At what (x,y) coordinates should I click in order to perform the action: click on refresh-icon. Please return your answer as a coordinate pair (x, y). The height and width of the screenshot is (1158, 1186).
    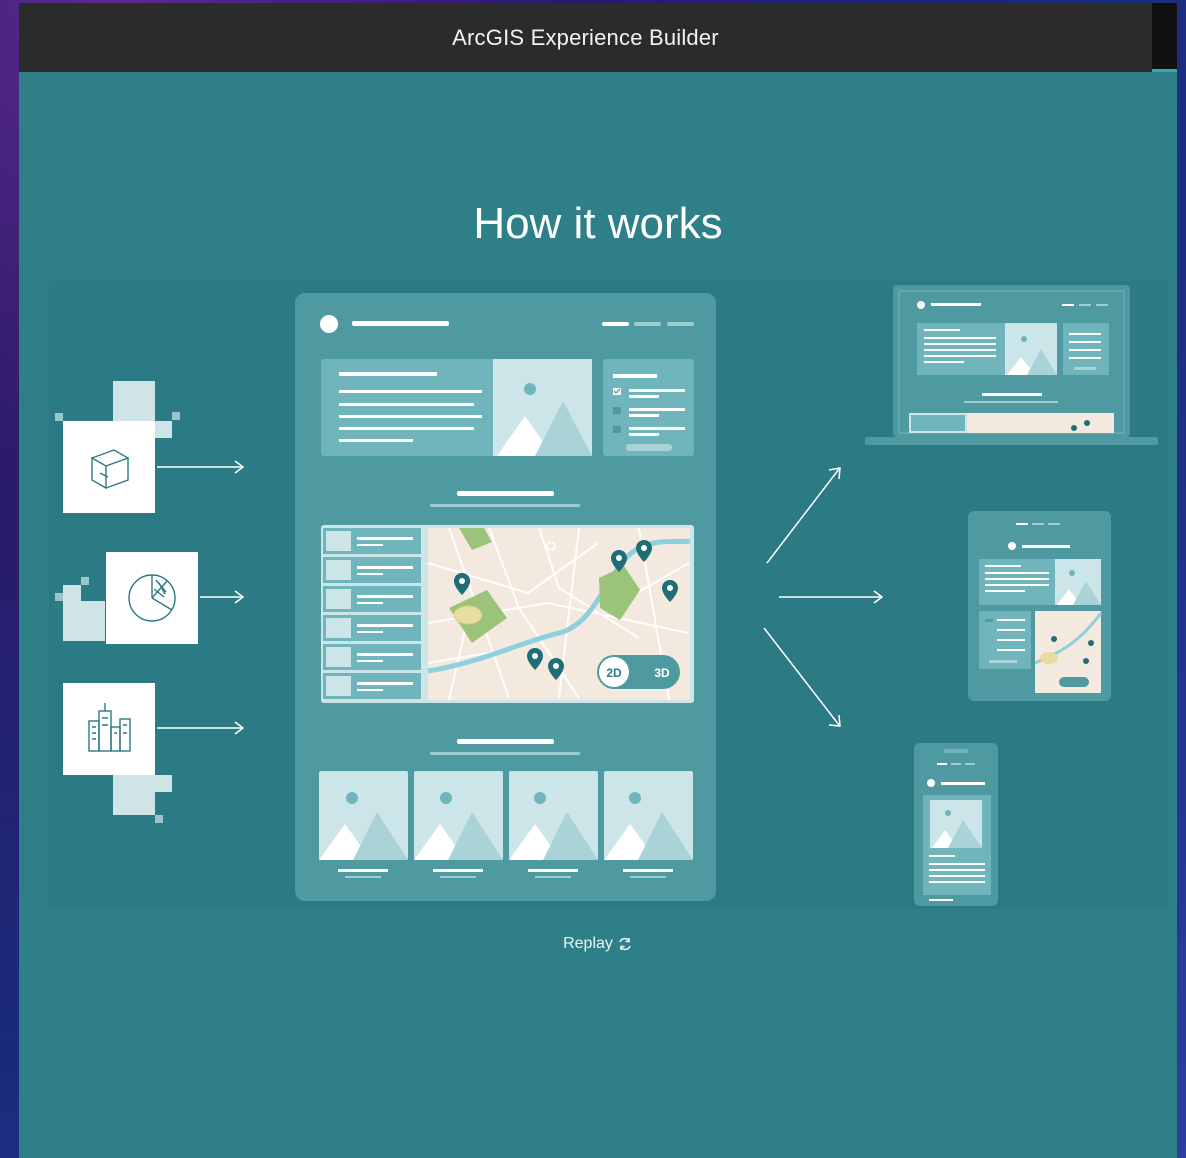
    Looking at the image, I should click on (625, 944).